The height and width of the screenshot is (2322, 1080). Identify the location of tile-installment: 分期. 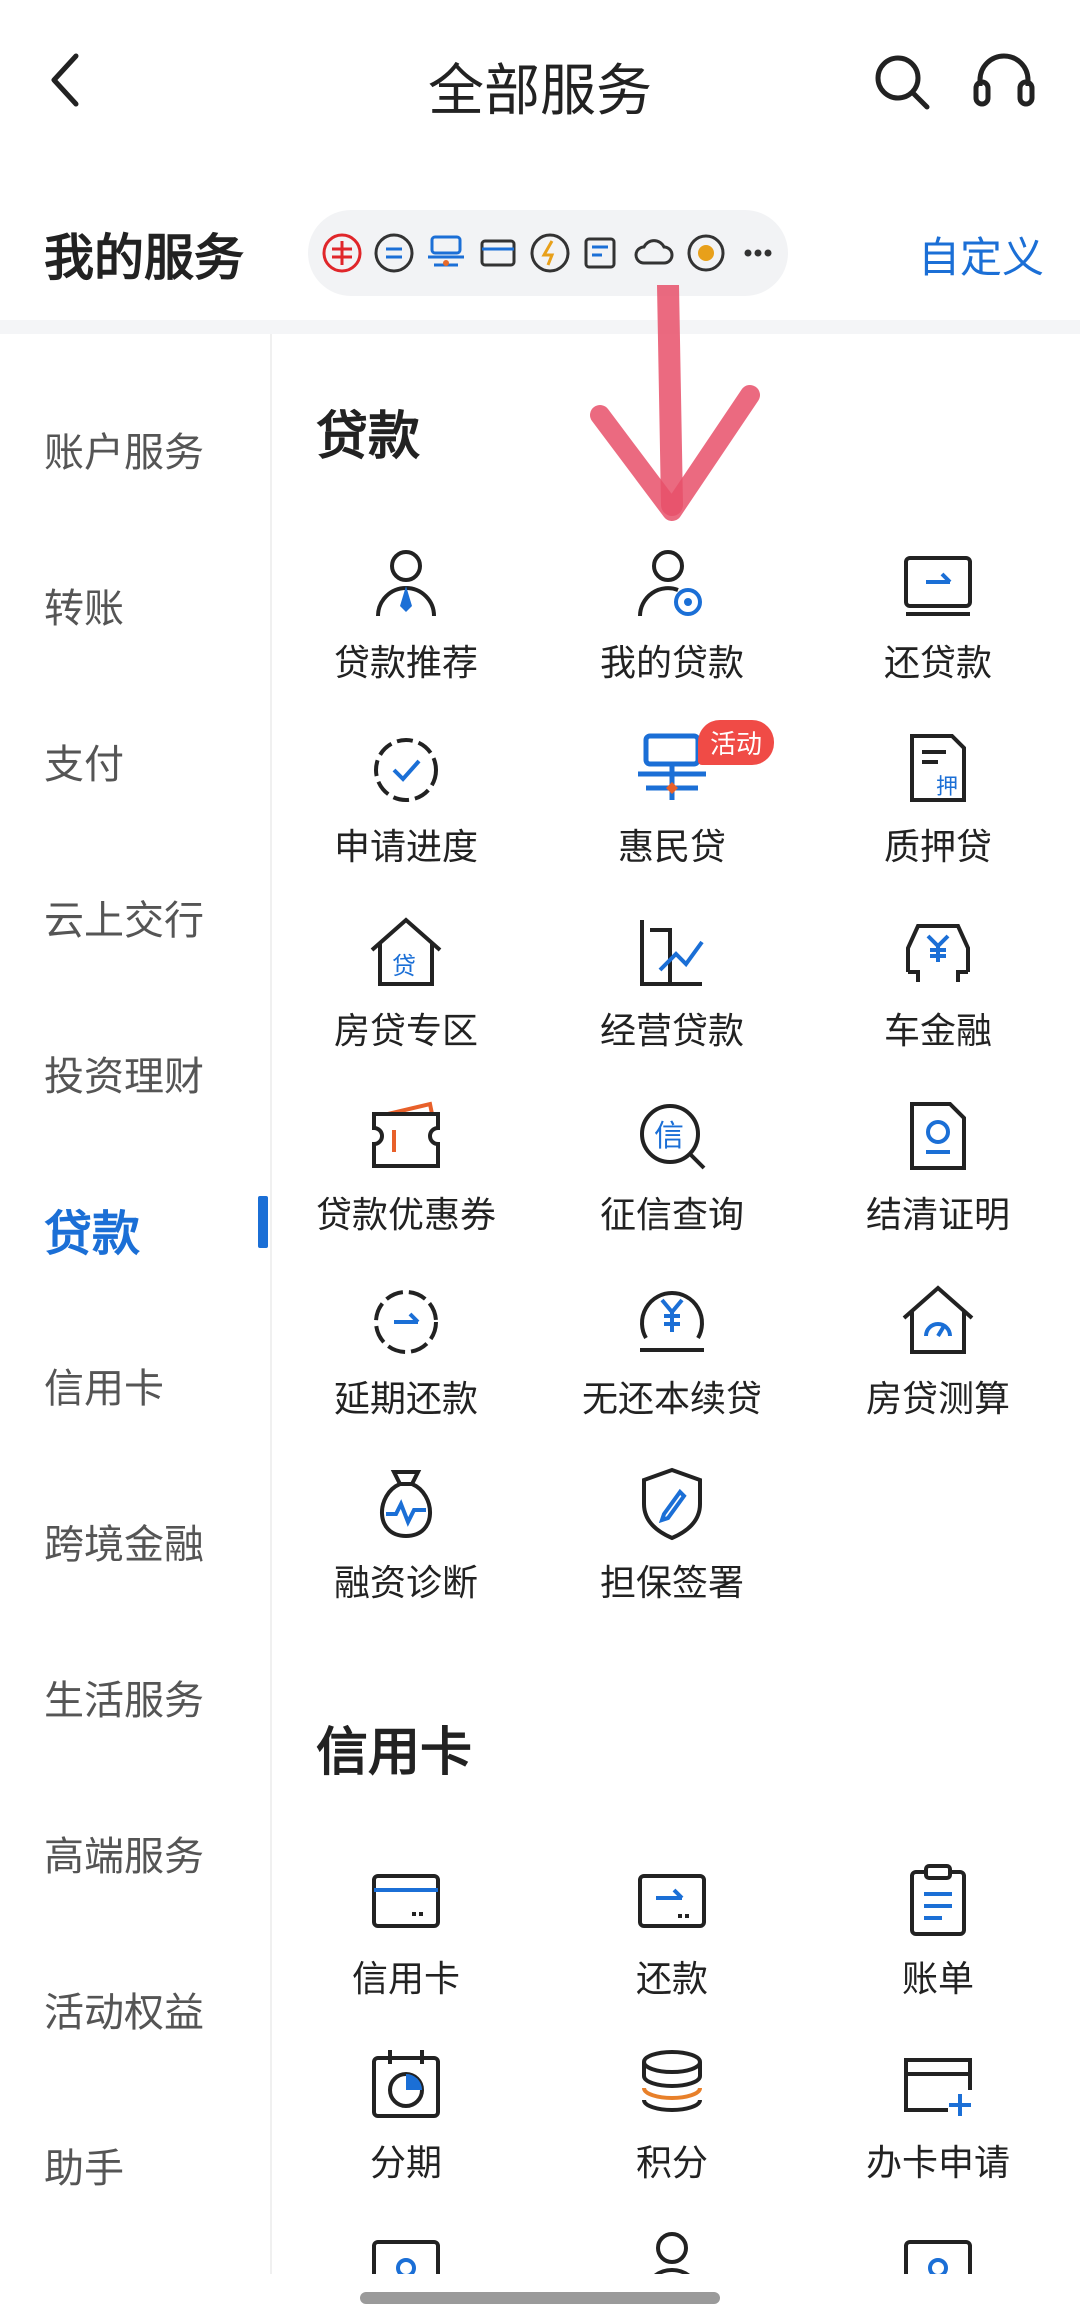
(406, 2134).